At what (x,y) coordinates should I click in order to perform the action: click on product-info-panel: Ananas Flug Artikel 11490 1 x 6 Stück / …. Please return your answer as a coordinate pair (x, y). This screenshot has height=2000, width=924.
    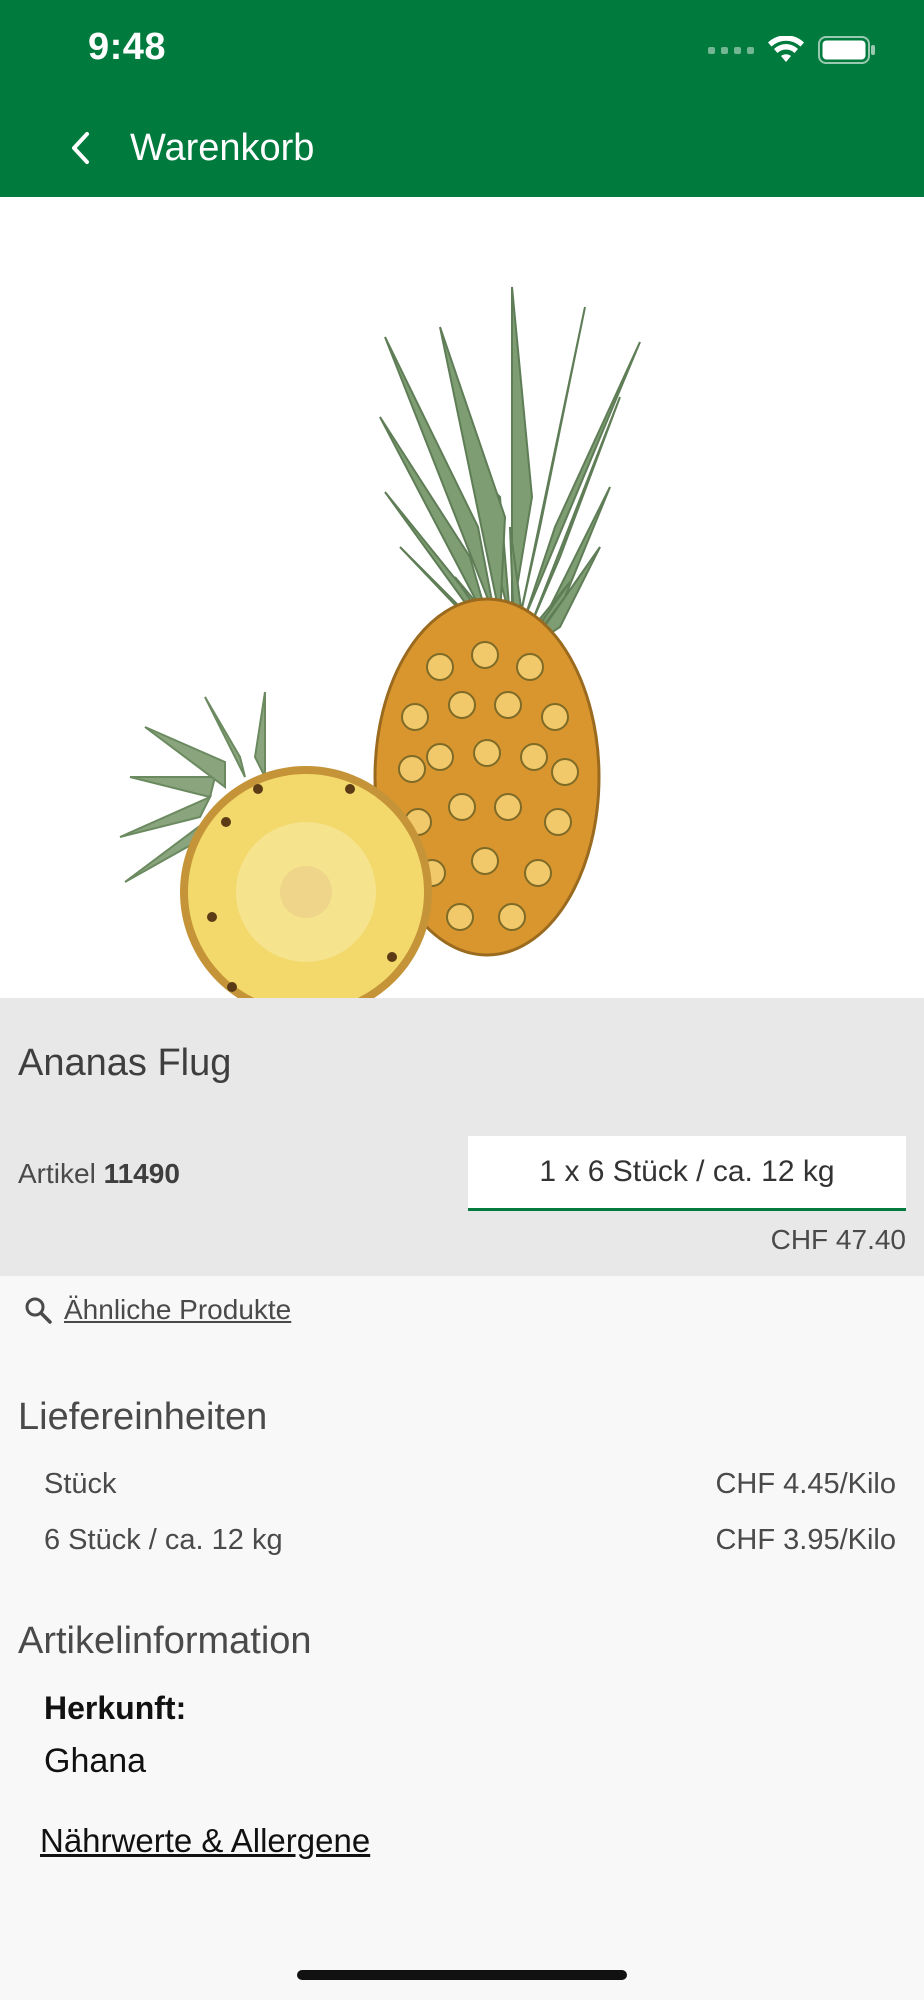
    Looking at the image, I should click on (462, 1137).